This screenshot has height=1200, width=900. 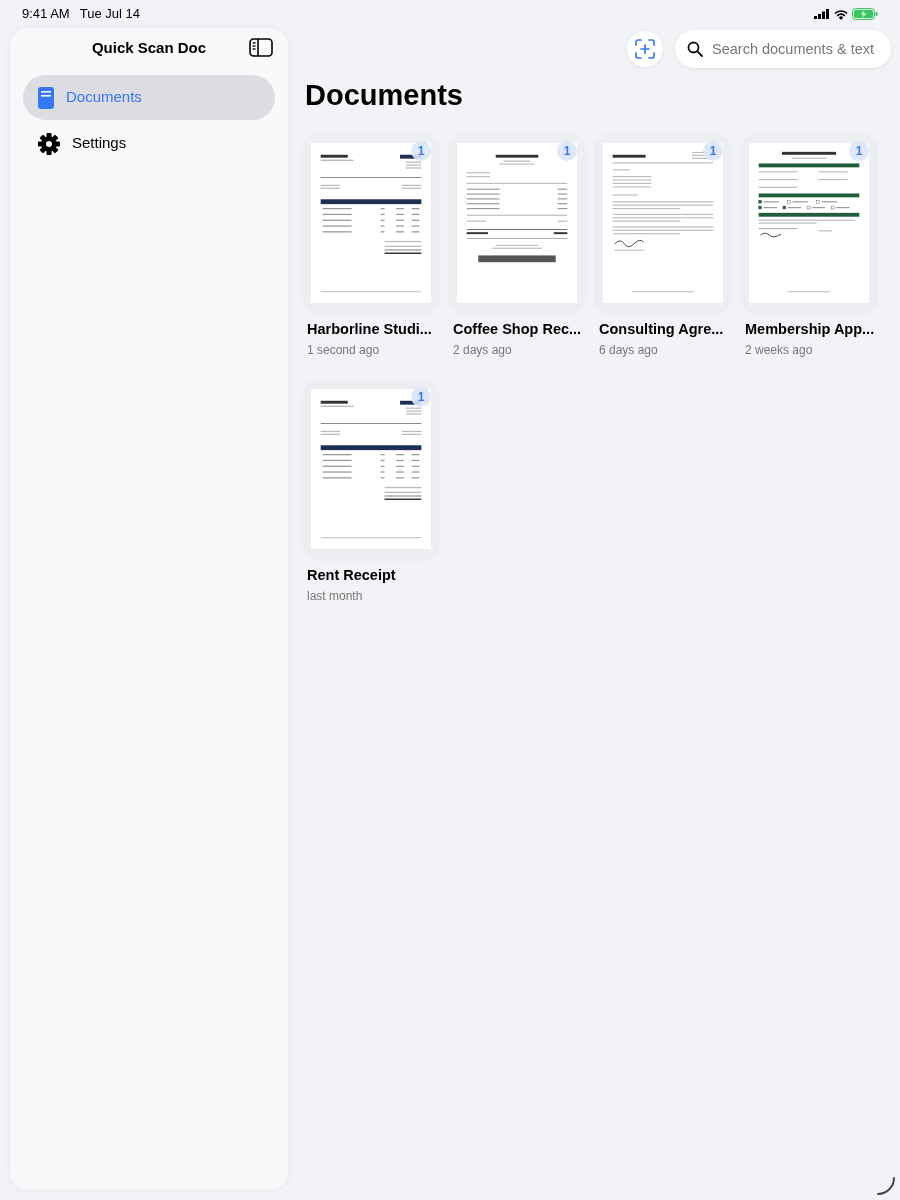 What do you see at coordinates (261, 47) in the screenshot?
I see `sidebar-toggle-icon` at bounding box center [261, 47].